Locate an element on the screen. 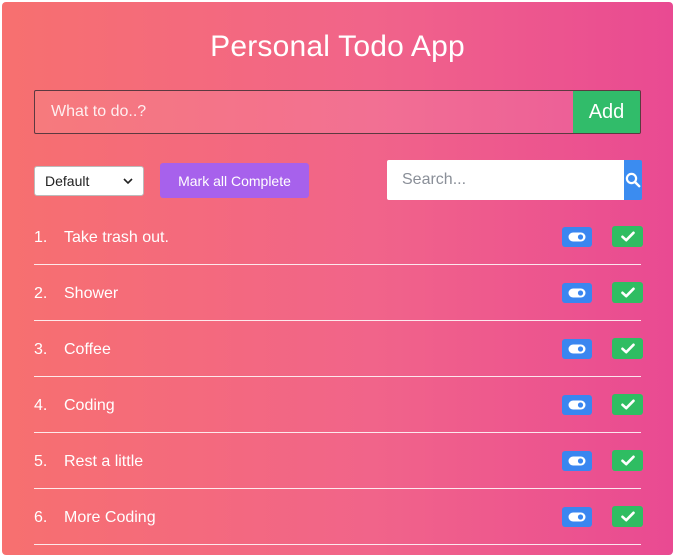 This screenshot has height=557, width=675. todo-label: Take trash out. is located at coordinates (116, 237).